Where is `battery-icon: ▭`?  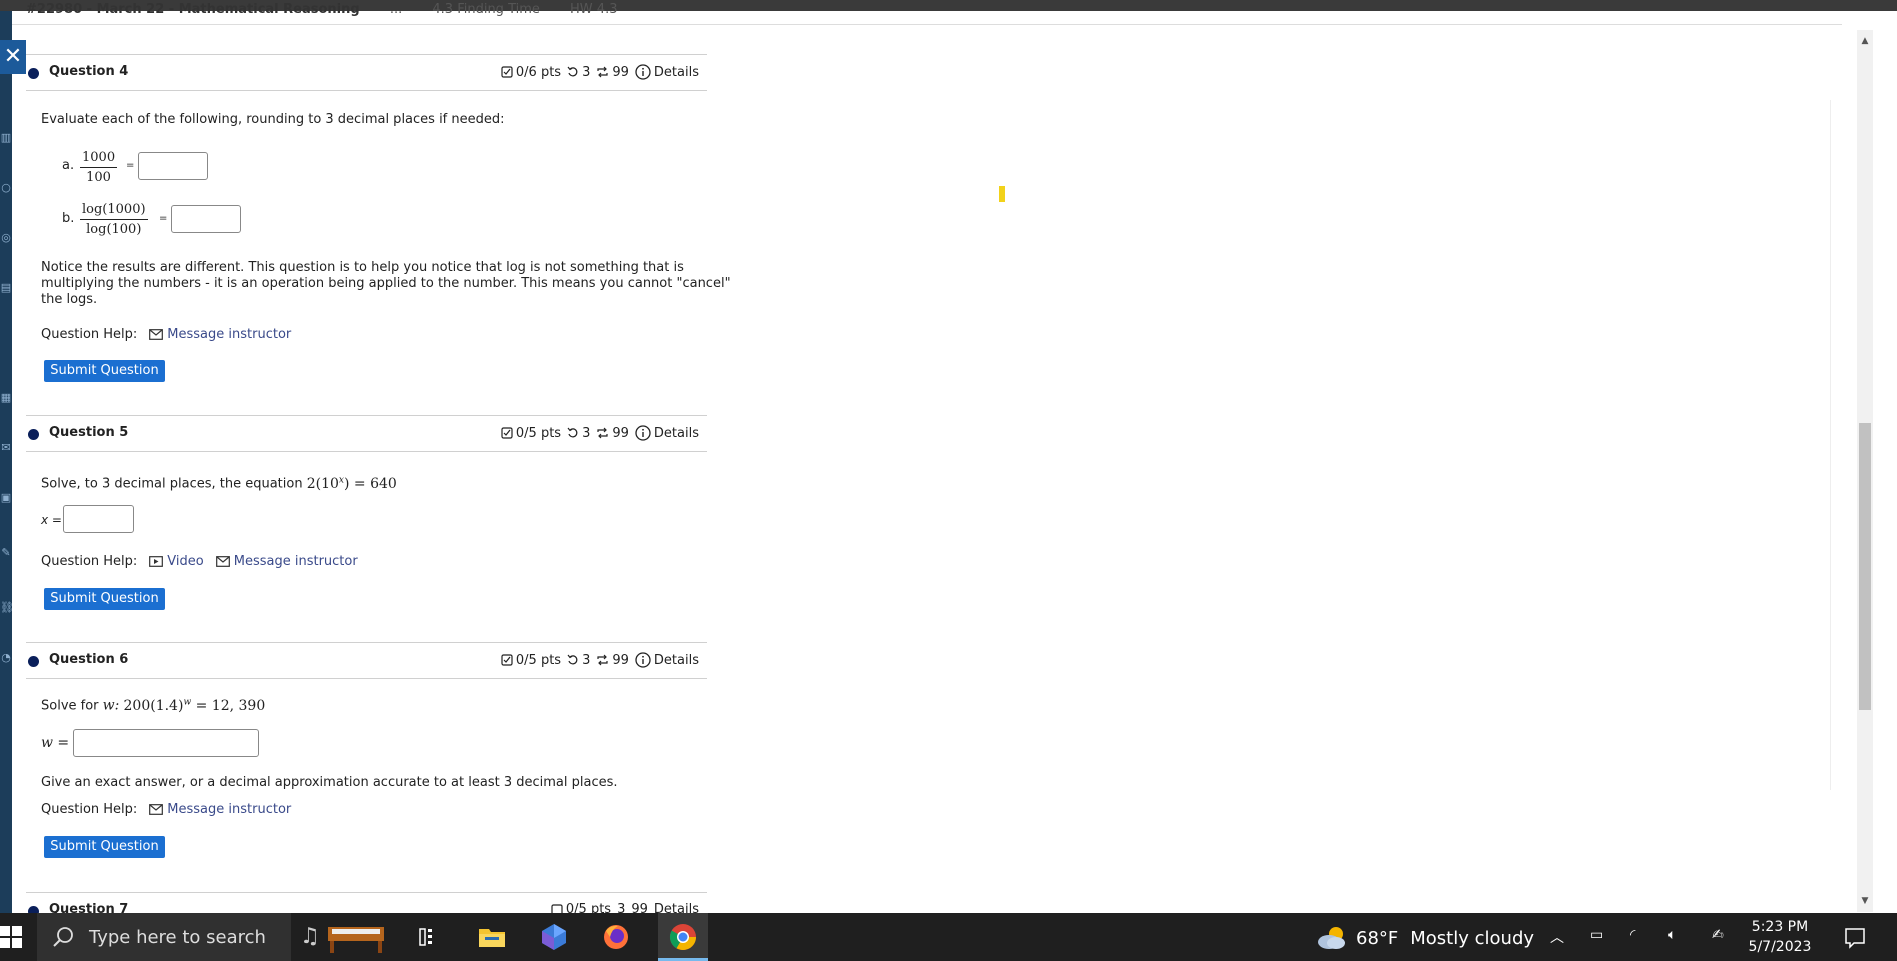
battery-icon: ▭ is located at coordinates (1596, 935).